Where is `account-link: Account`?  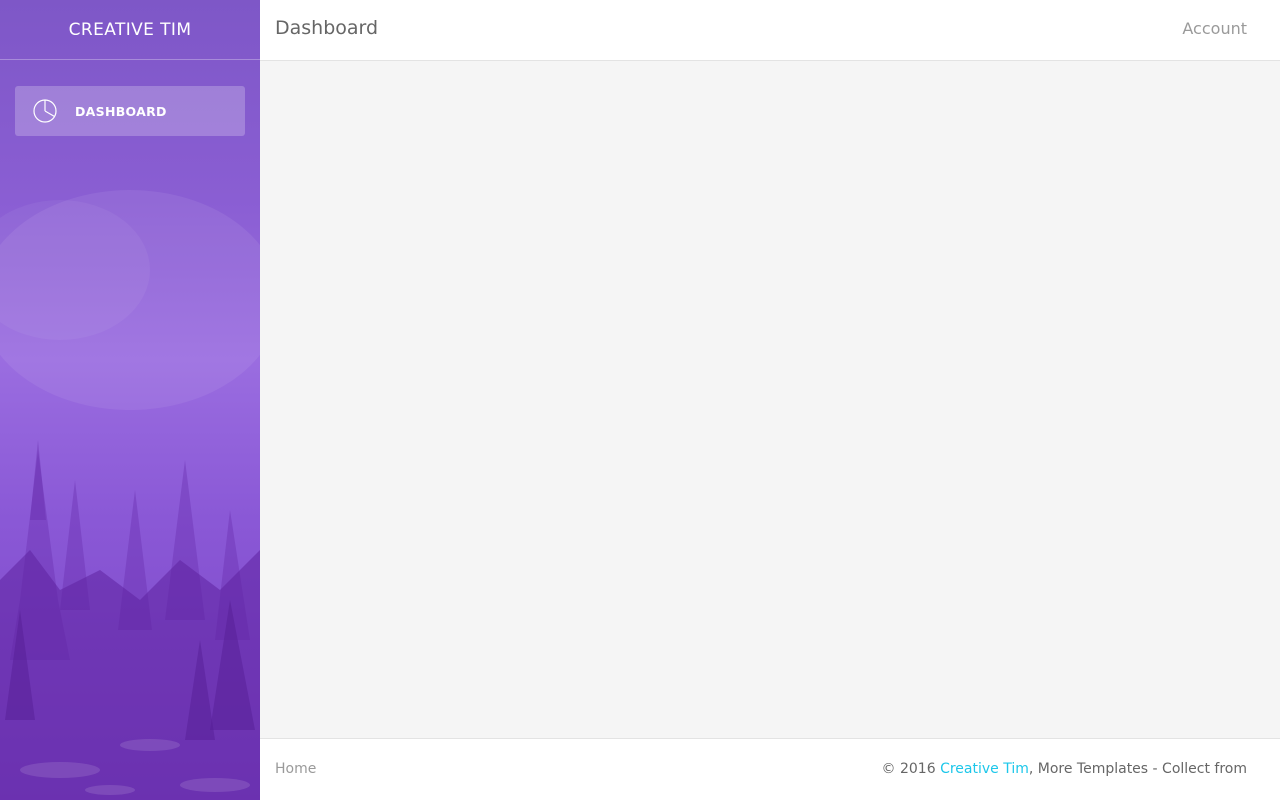 account-link: Account is located at coordinates (1214, 28).